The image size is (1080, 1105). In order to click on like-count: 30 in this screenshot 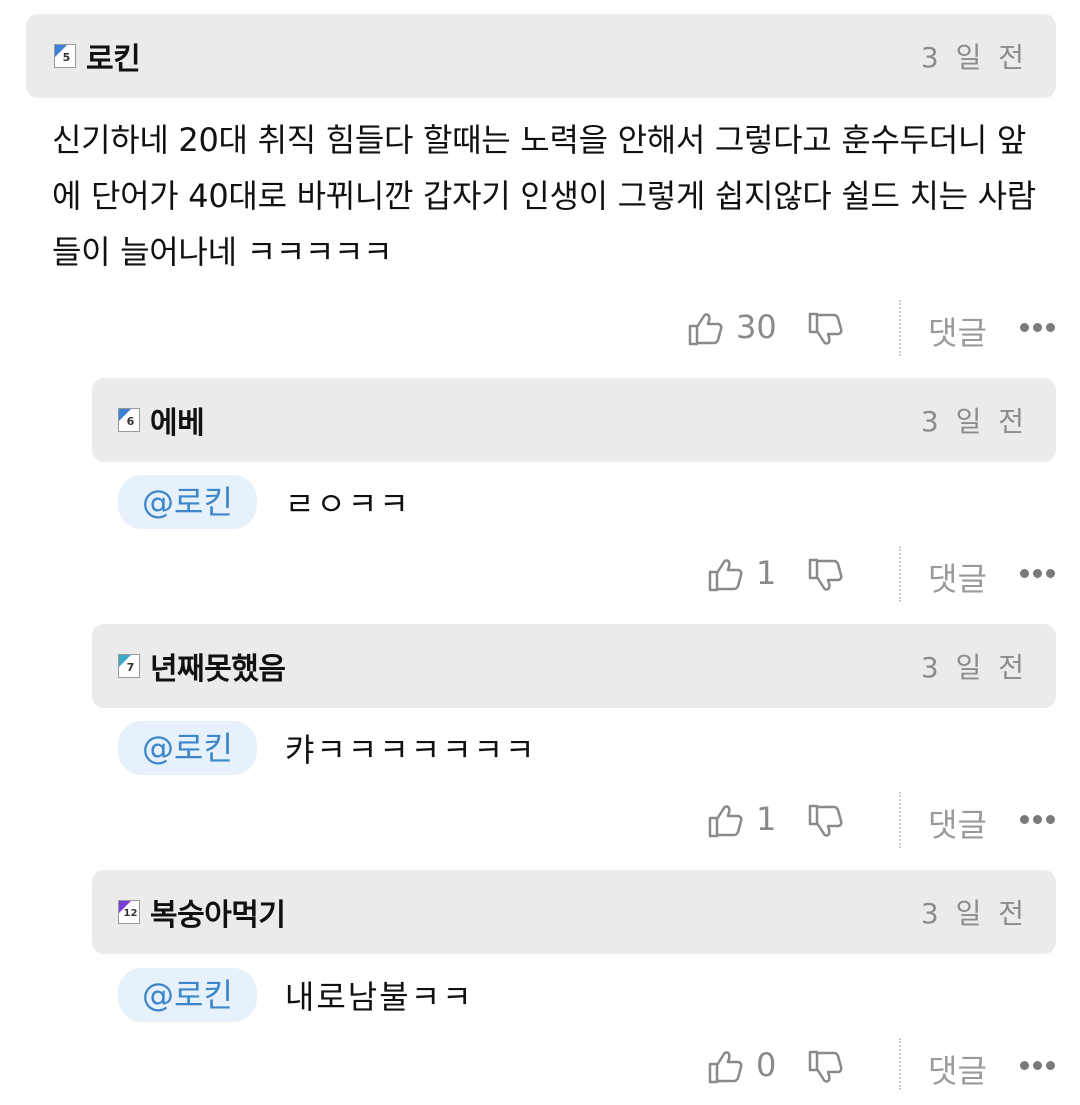, I will do `click(756, 327)`.